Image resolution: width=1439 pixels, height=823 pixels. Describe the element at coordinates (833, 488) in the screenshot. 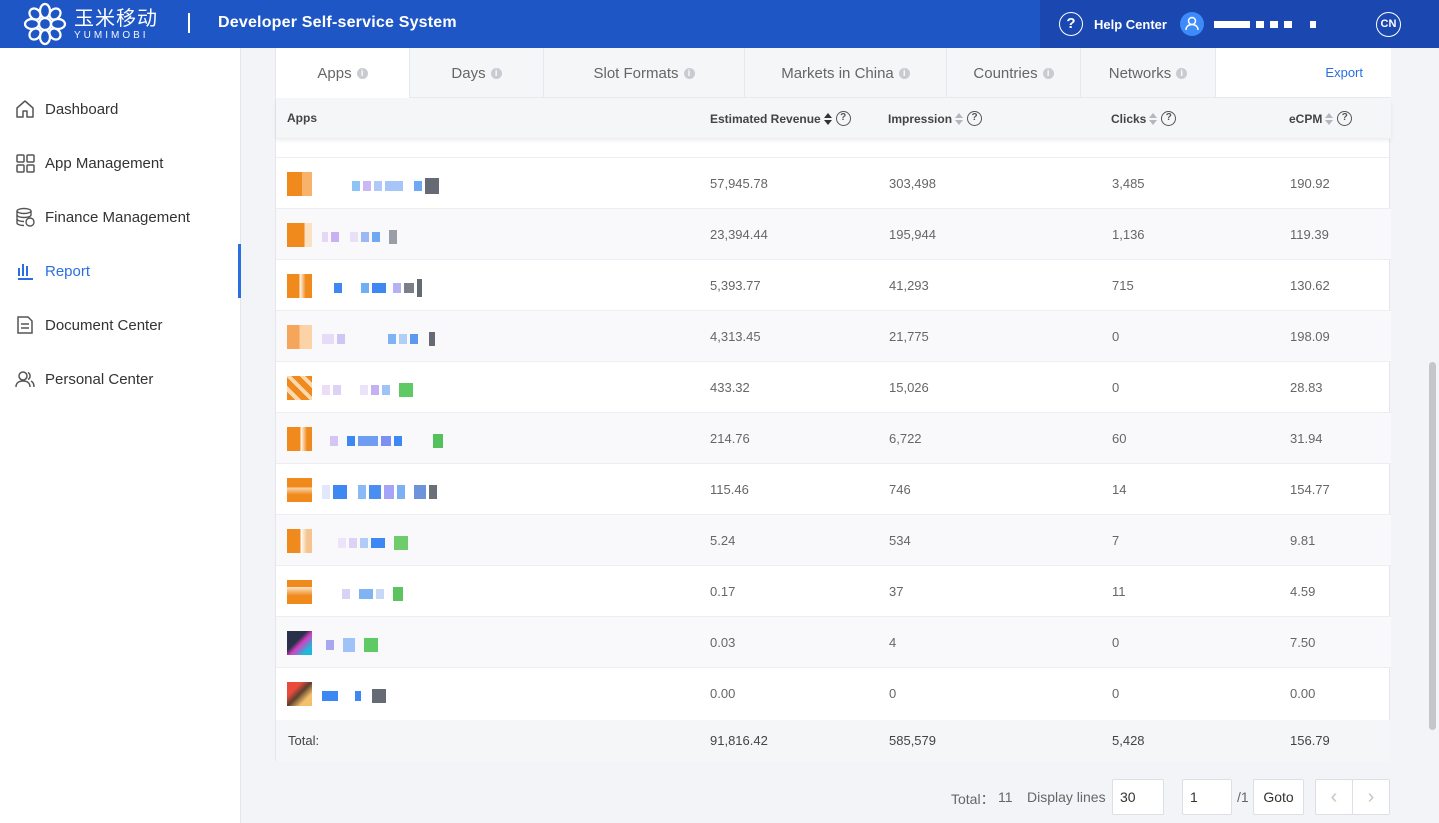

I see `table-row: 115.46 746 14 154.77` at that location.